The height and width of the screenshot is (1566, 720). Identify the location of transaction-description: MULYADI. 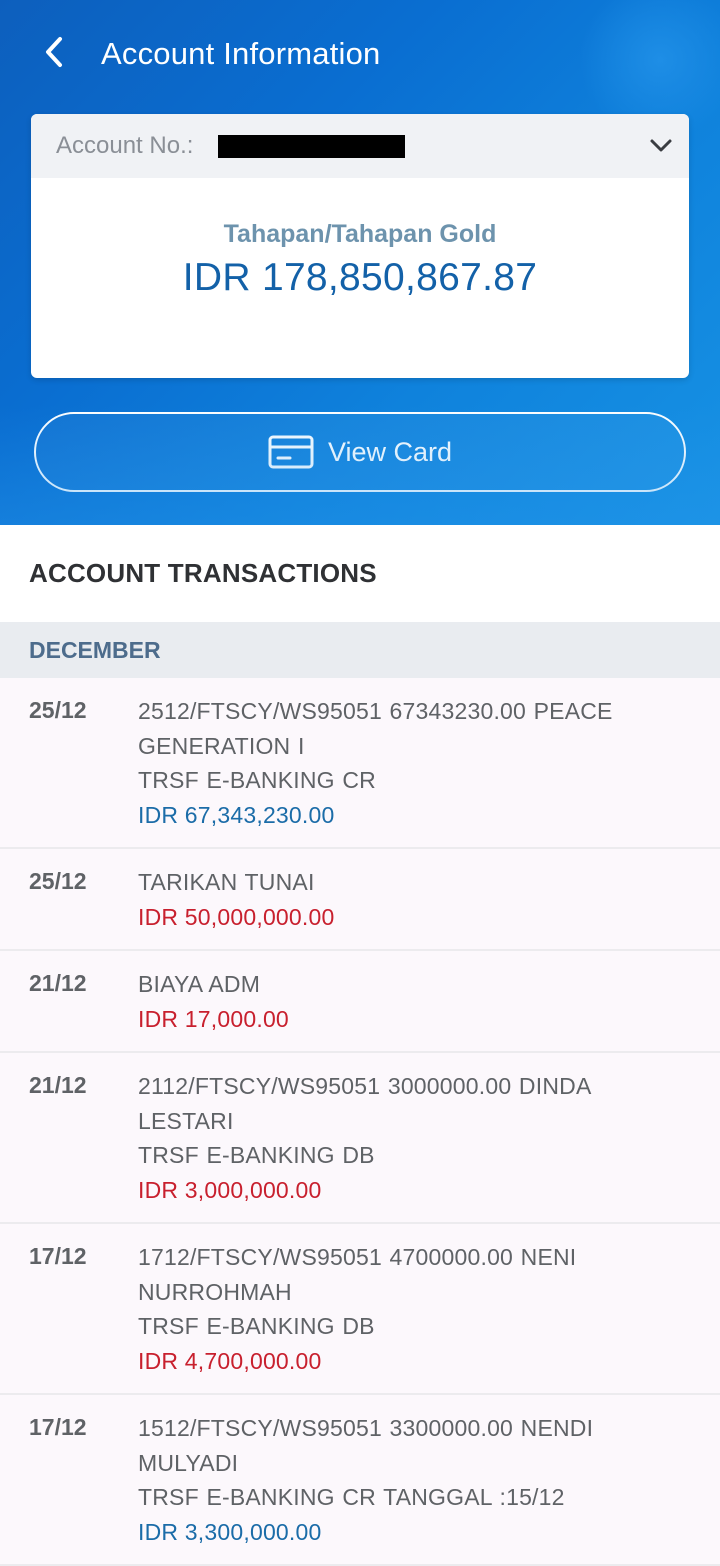
(188, 1462).